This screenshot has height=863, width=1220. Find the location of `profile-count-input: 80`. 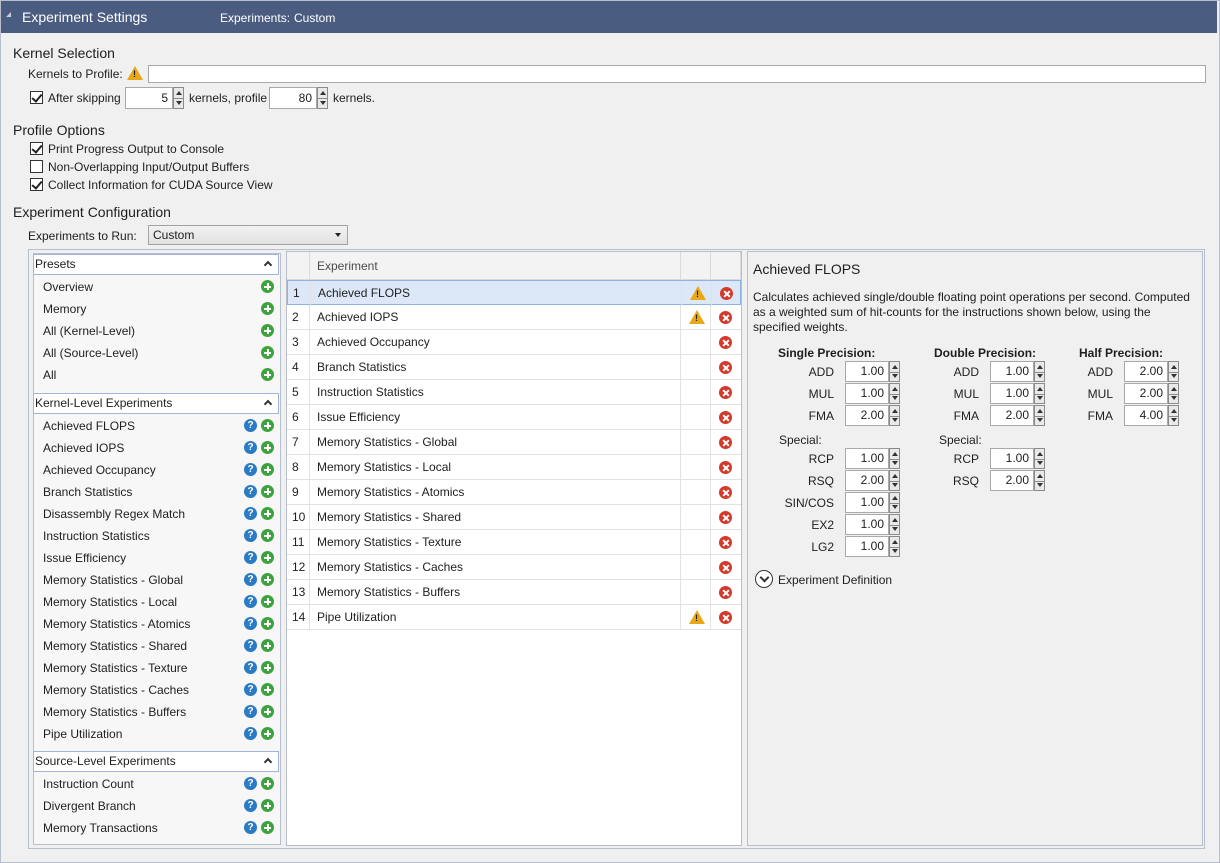

profile-count-input: 80 is located at coordinates (293, 98).